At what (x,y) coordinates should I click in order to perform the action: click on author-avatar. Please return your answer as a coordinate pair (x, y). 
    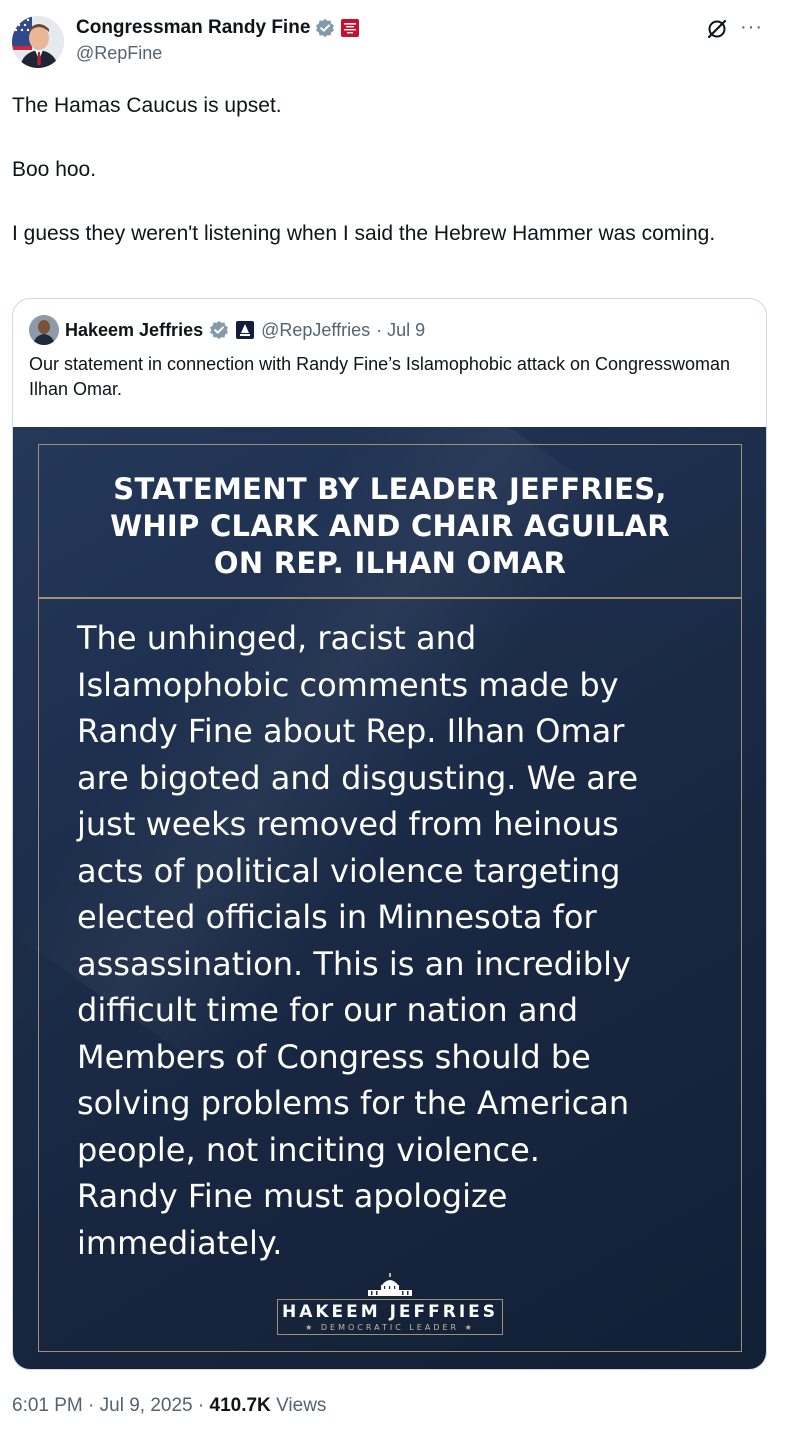
    Looking at the image, I should click on (38, 42).